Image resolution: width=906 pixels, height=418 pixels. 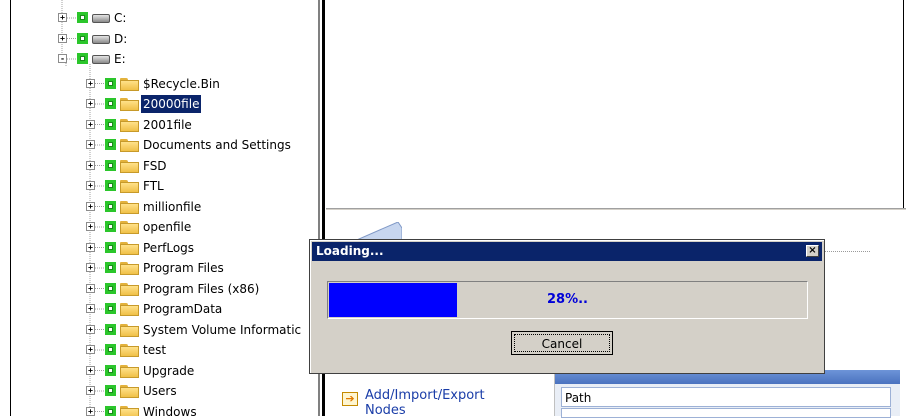 I want to click on tree-node-label: Program Files, so click(x=183, y=268).